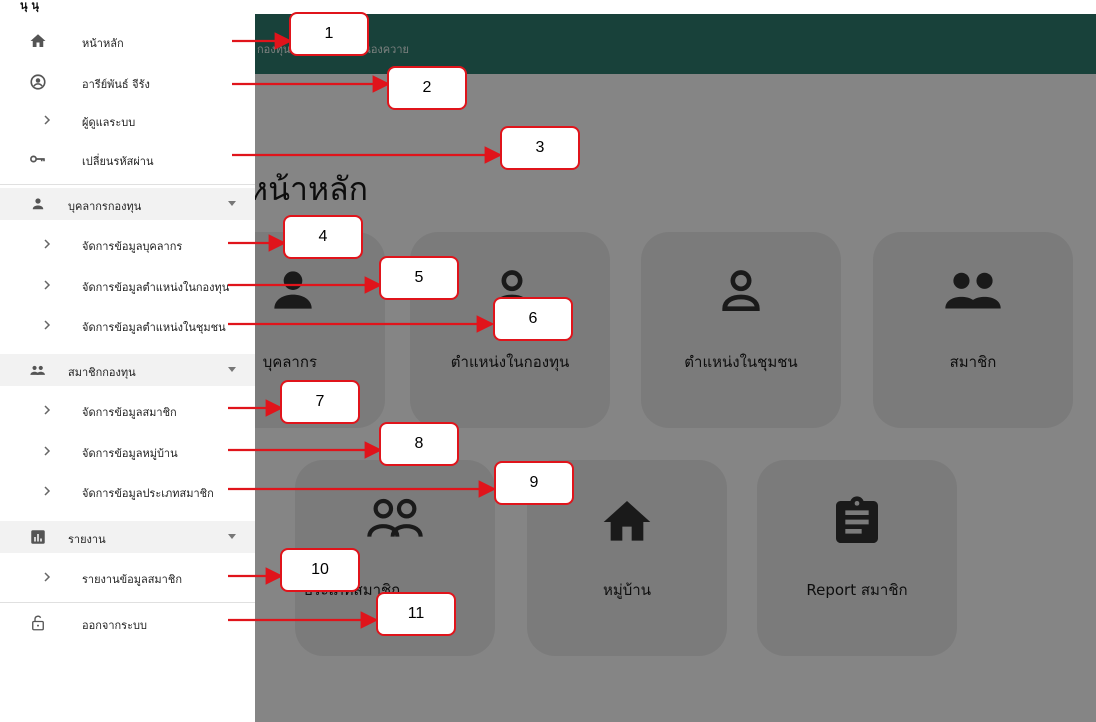 This screenshot has height=722, width=1096. Describe the element at coordinates (38, 204) in the screenshot. I see `person-icon` at that location.